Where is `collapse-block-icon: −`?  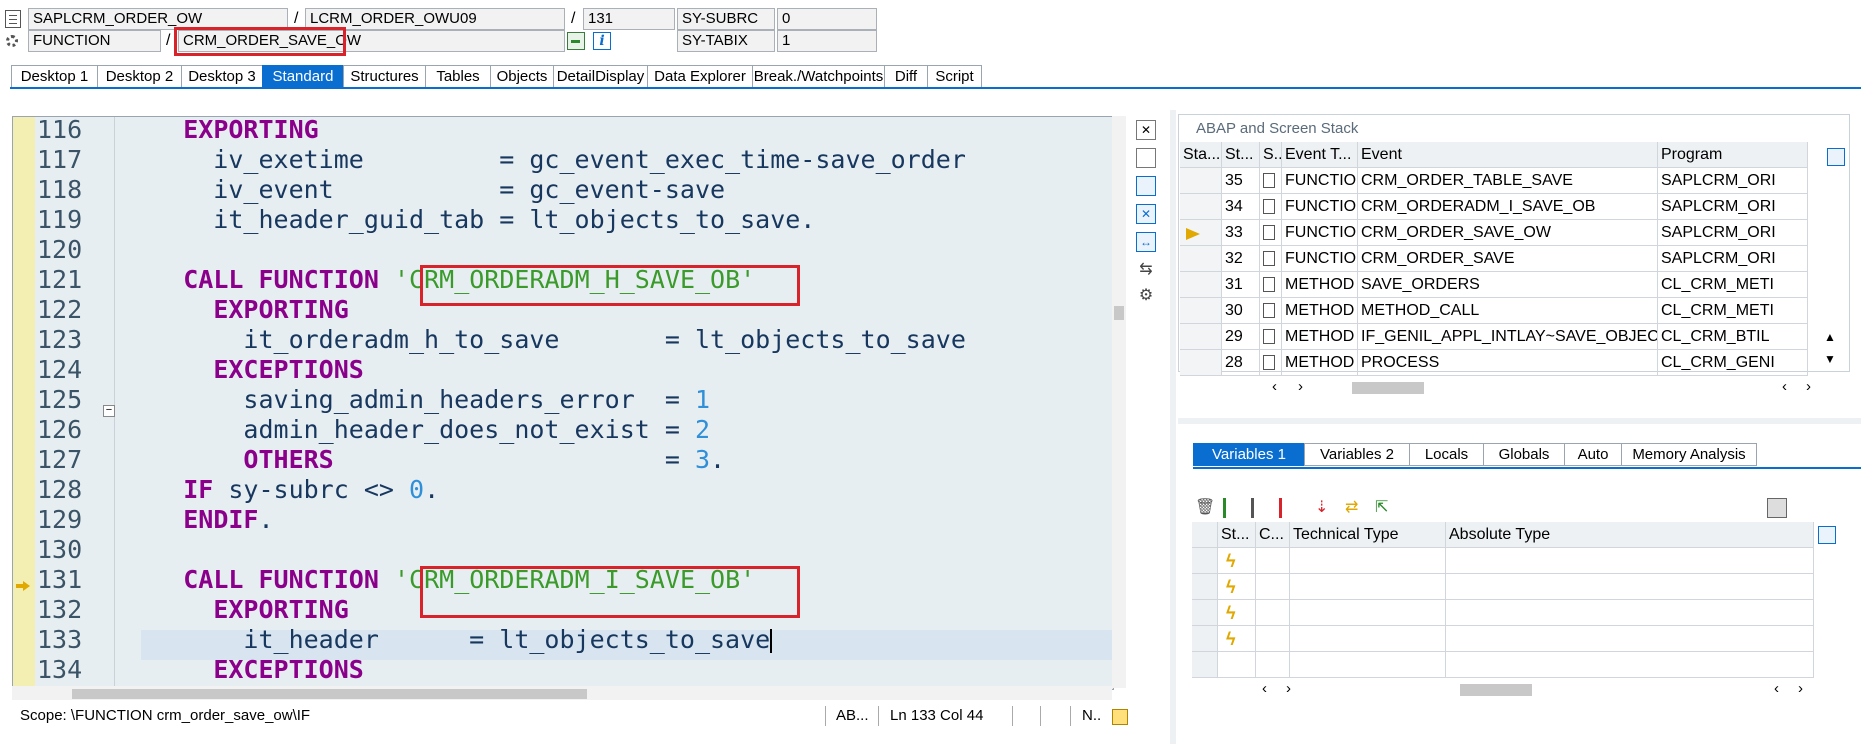
collapse-block-icon: − is located at coordinates (109, 411).